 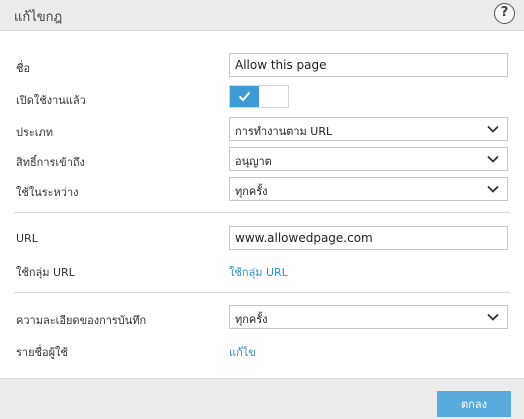 I want to click on enabled-toggle, so click(x=259, y=96).